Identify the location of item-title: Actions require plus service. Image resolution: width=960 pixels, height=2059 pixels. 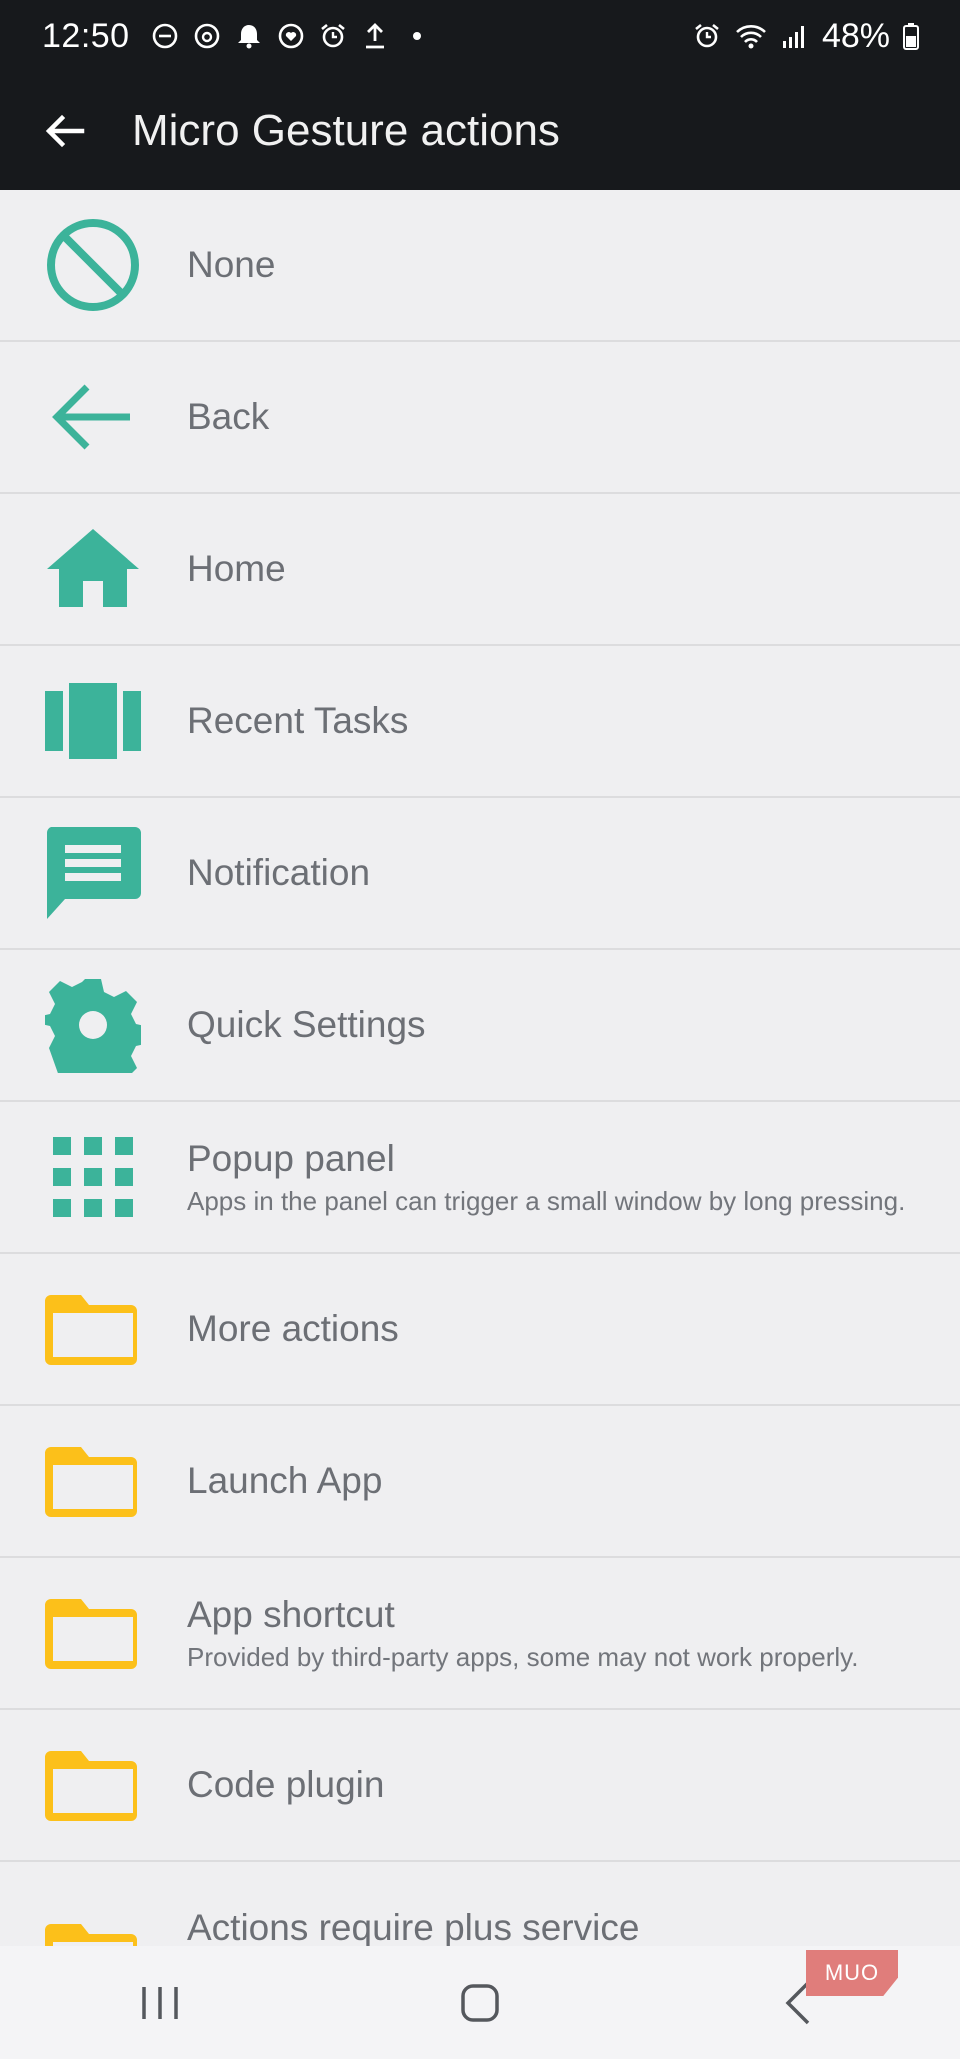
(413, 1927).